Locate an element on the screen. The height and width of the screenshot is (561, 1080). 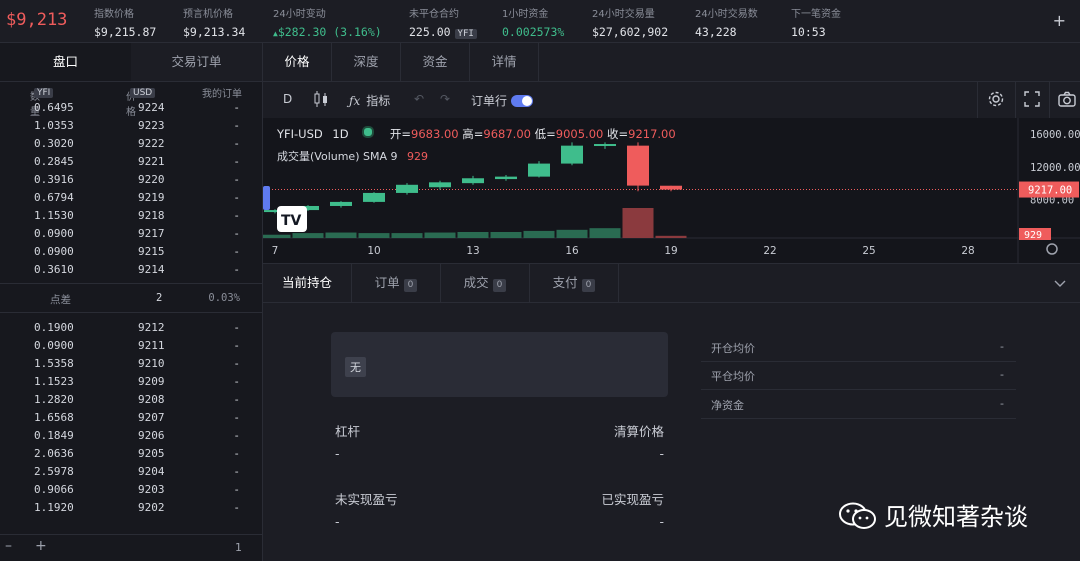
row-qty: 1.1920 is located at coordinates (54, 507).